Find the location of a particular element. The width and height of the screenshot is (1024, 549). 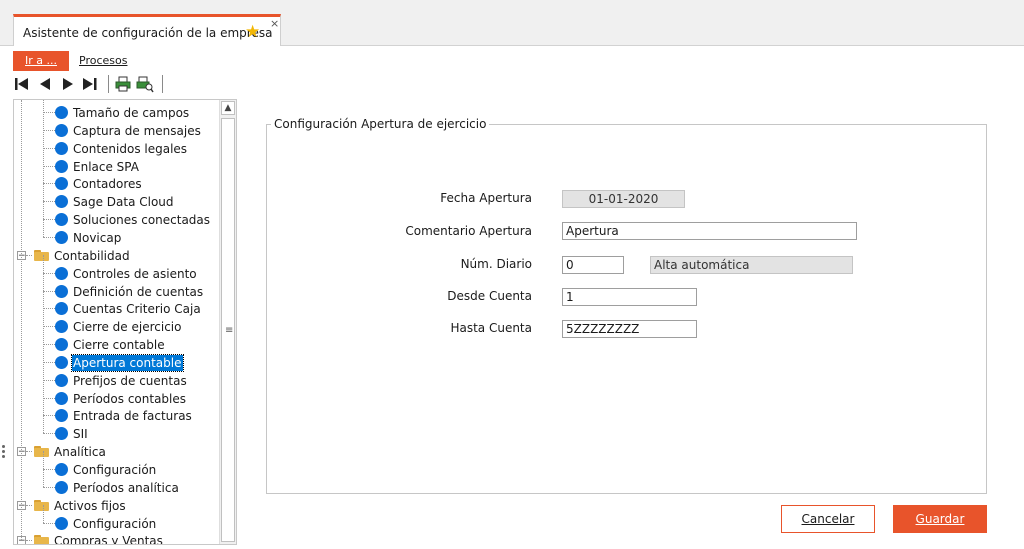

tree-root-connector is located at coordinates (21, 320).